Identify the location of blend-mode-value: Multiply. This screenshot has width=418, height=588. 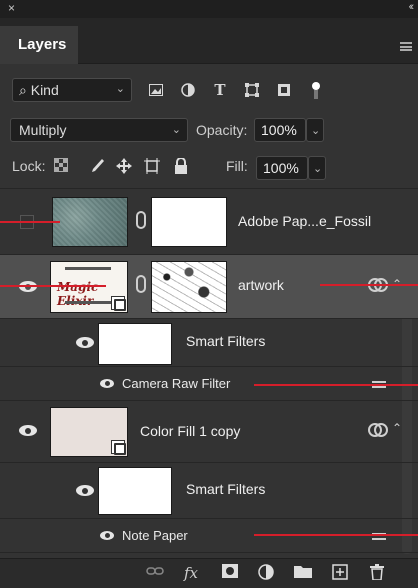
(43, 130).